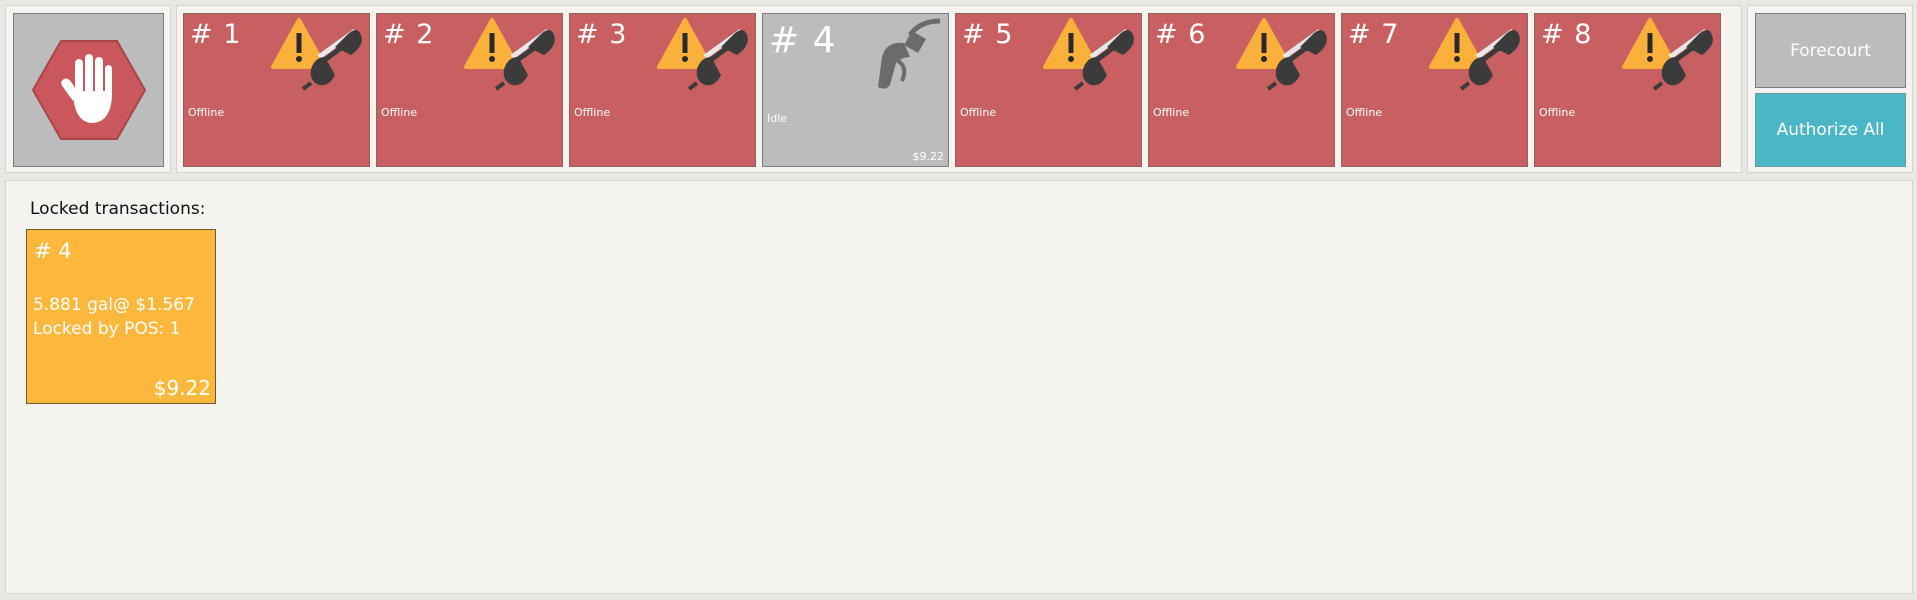 This screenshot has width=1917, height=600. I want to click on pump-1-tile: # 1 Offline, so click(276, 90).